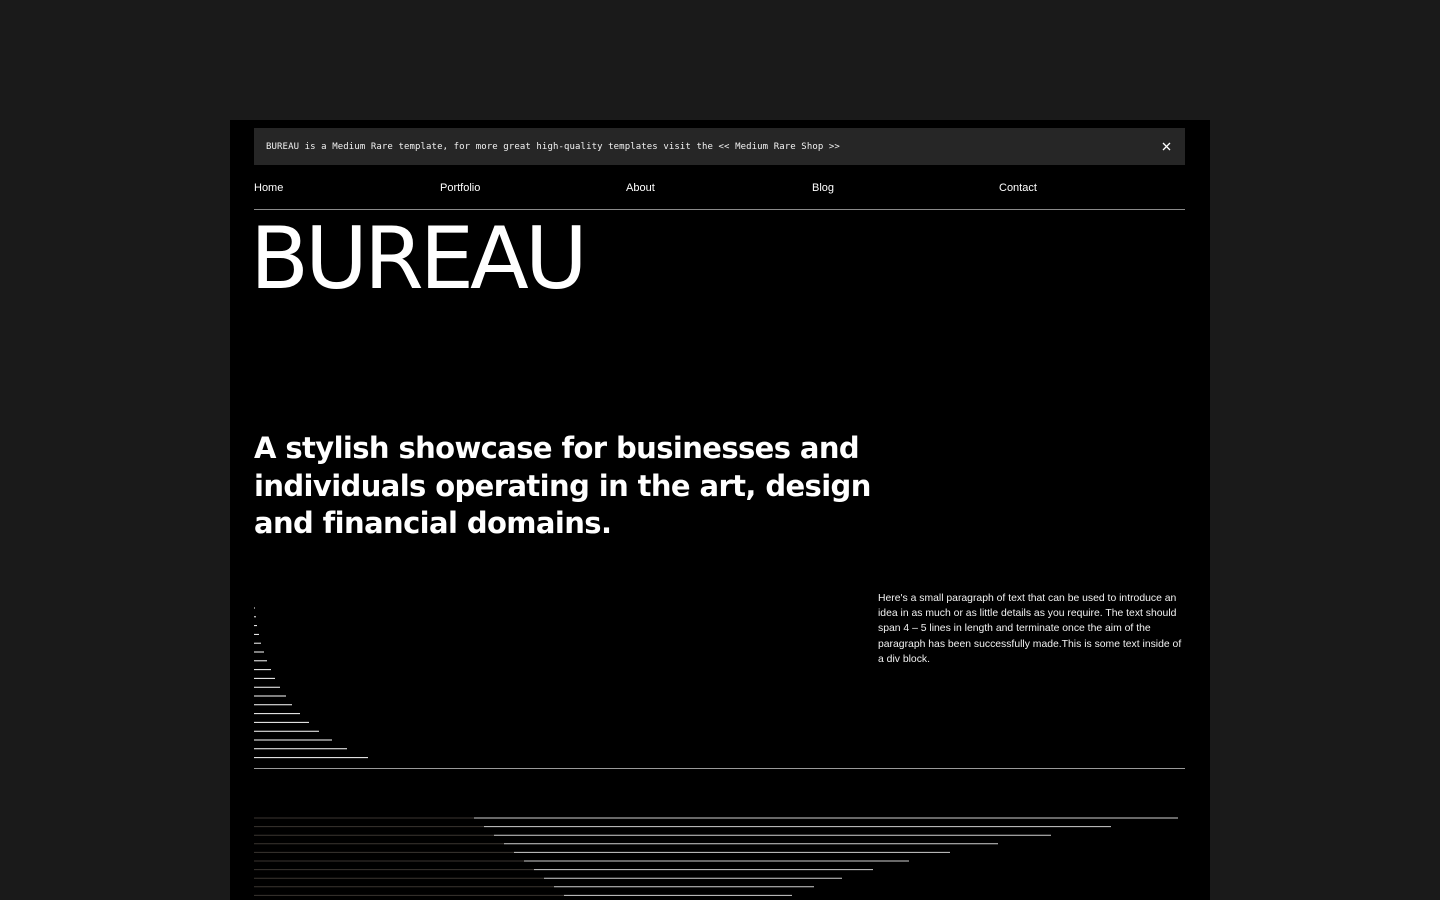 The height and width of the screenshot is (900, 1440). What do you see at coordinates (779, 147) in the screenshot?
I see `medium-rare-shop-link: << Medium Rare Shop >>` at bounding box center [779, 147].